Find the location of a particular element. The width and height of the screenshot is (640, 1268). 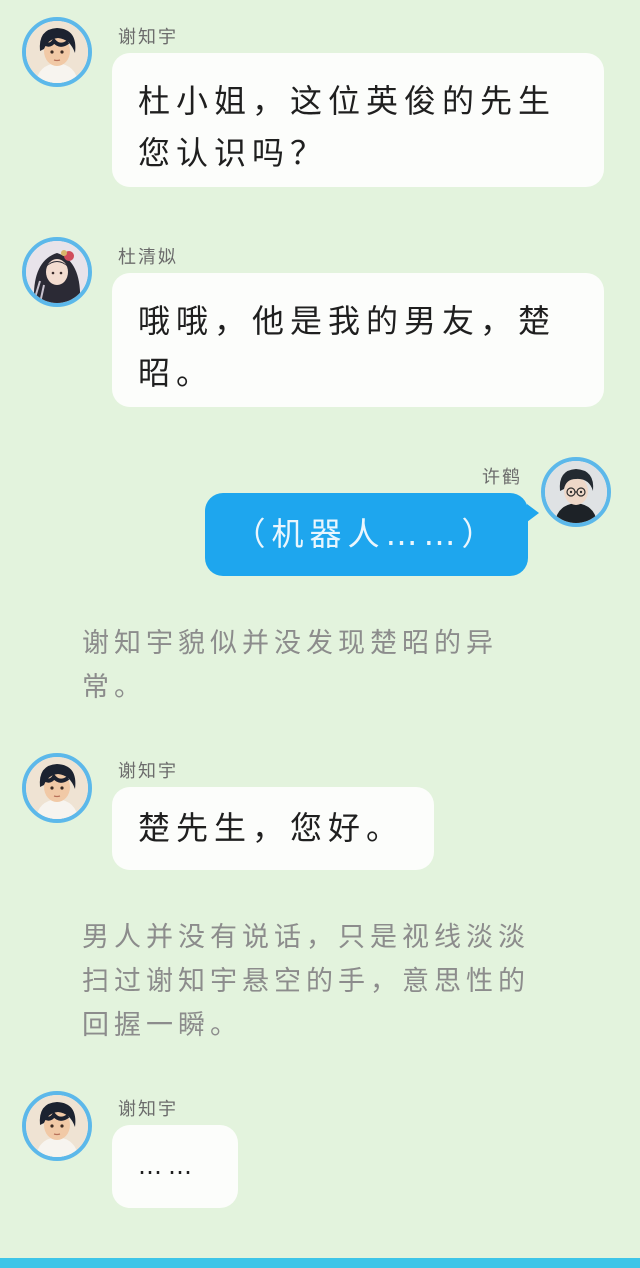

message-bubble: 楚先生，您好。 is located at coordinates (273, 828).